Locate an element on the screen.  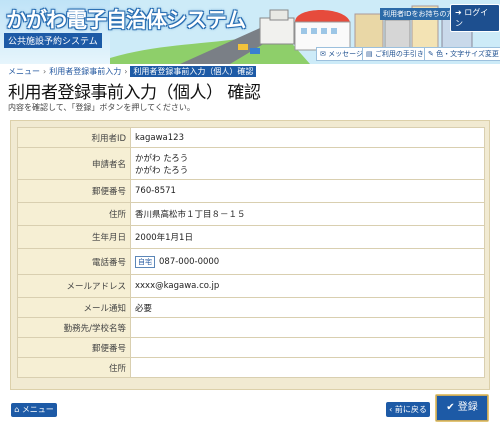
phone-number: 087-000-0000 is located at coordinates (189, 261).